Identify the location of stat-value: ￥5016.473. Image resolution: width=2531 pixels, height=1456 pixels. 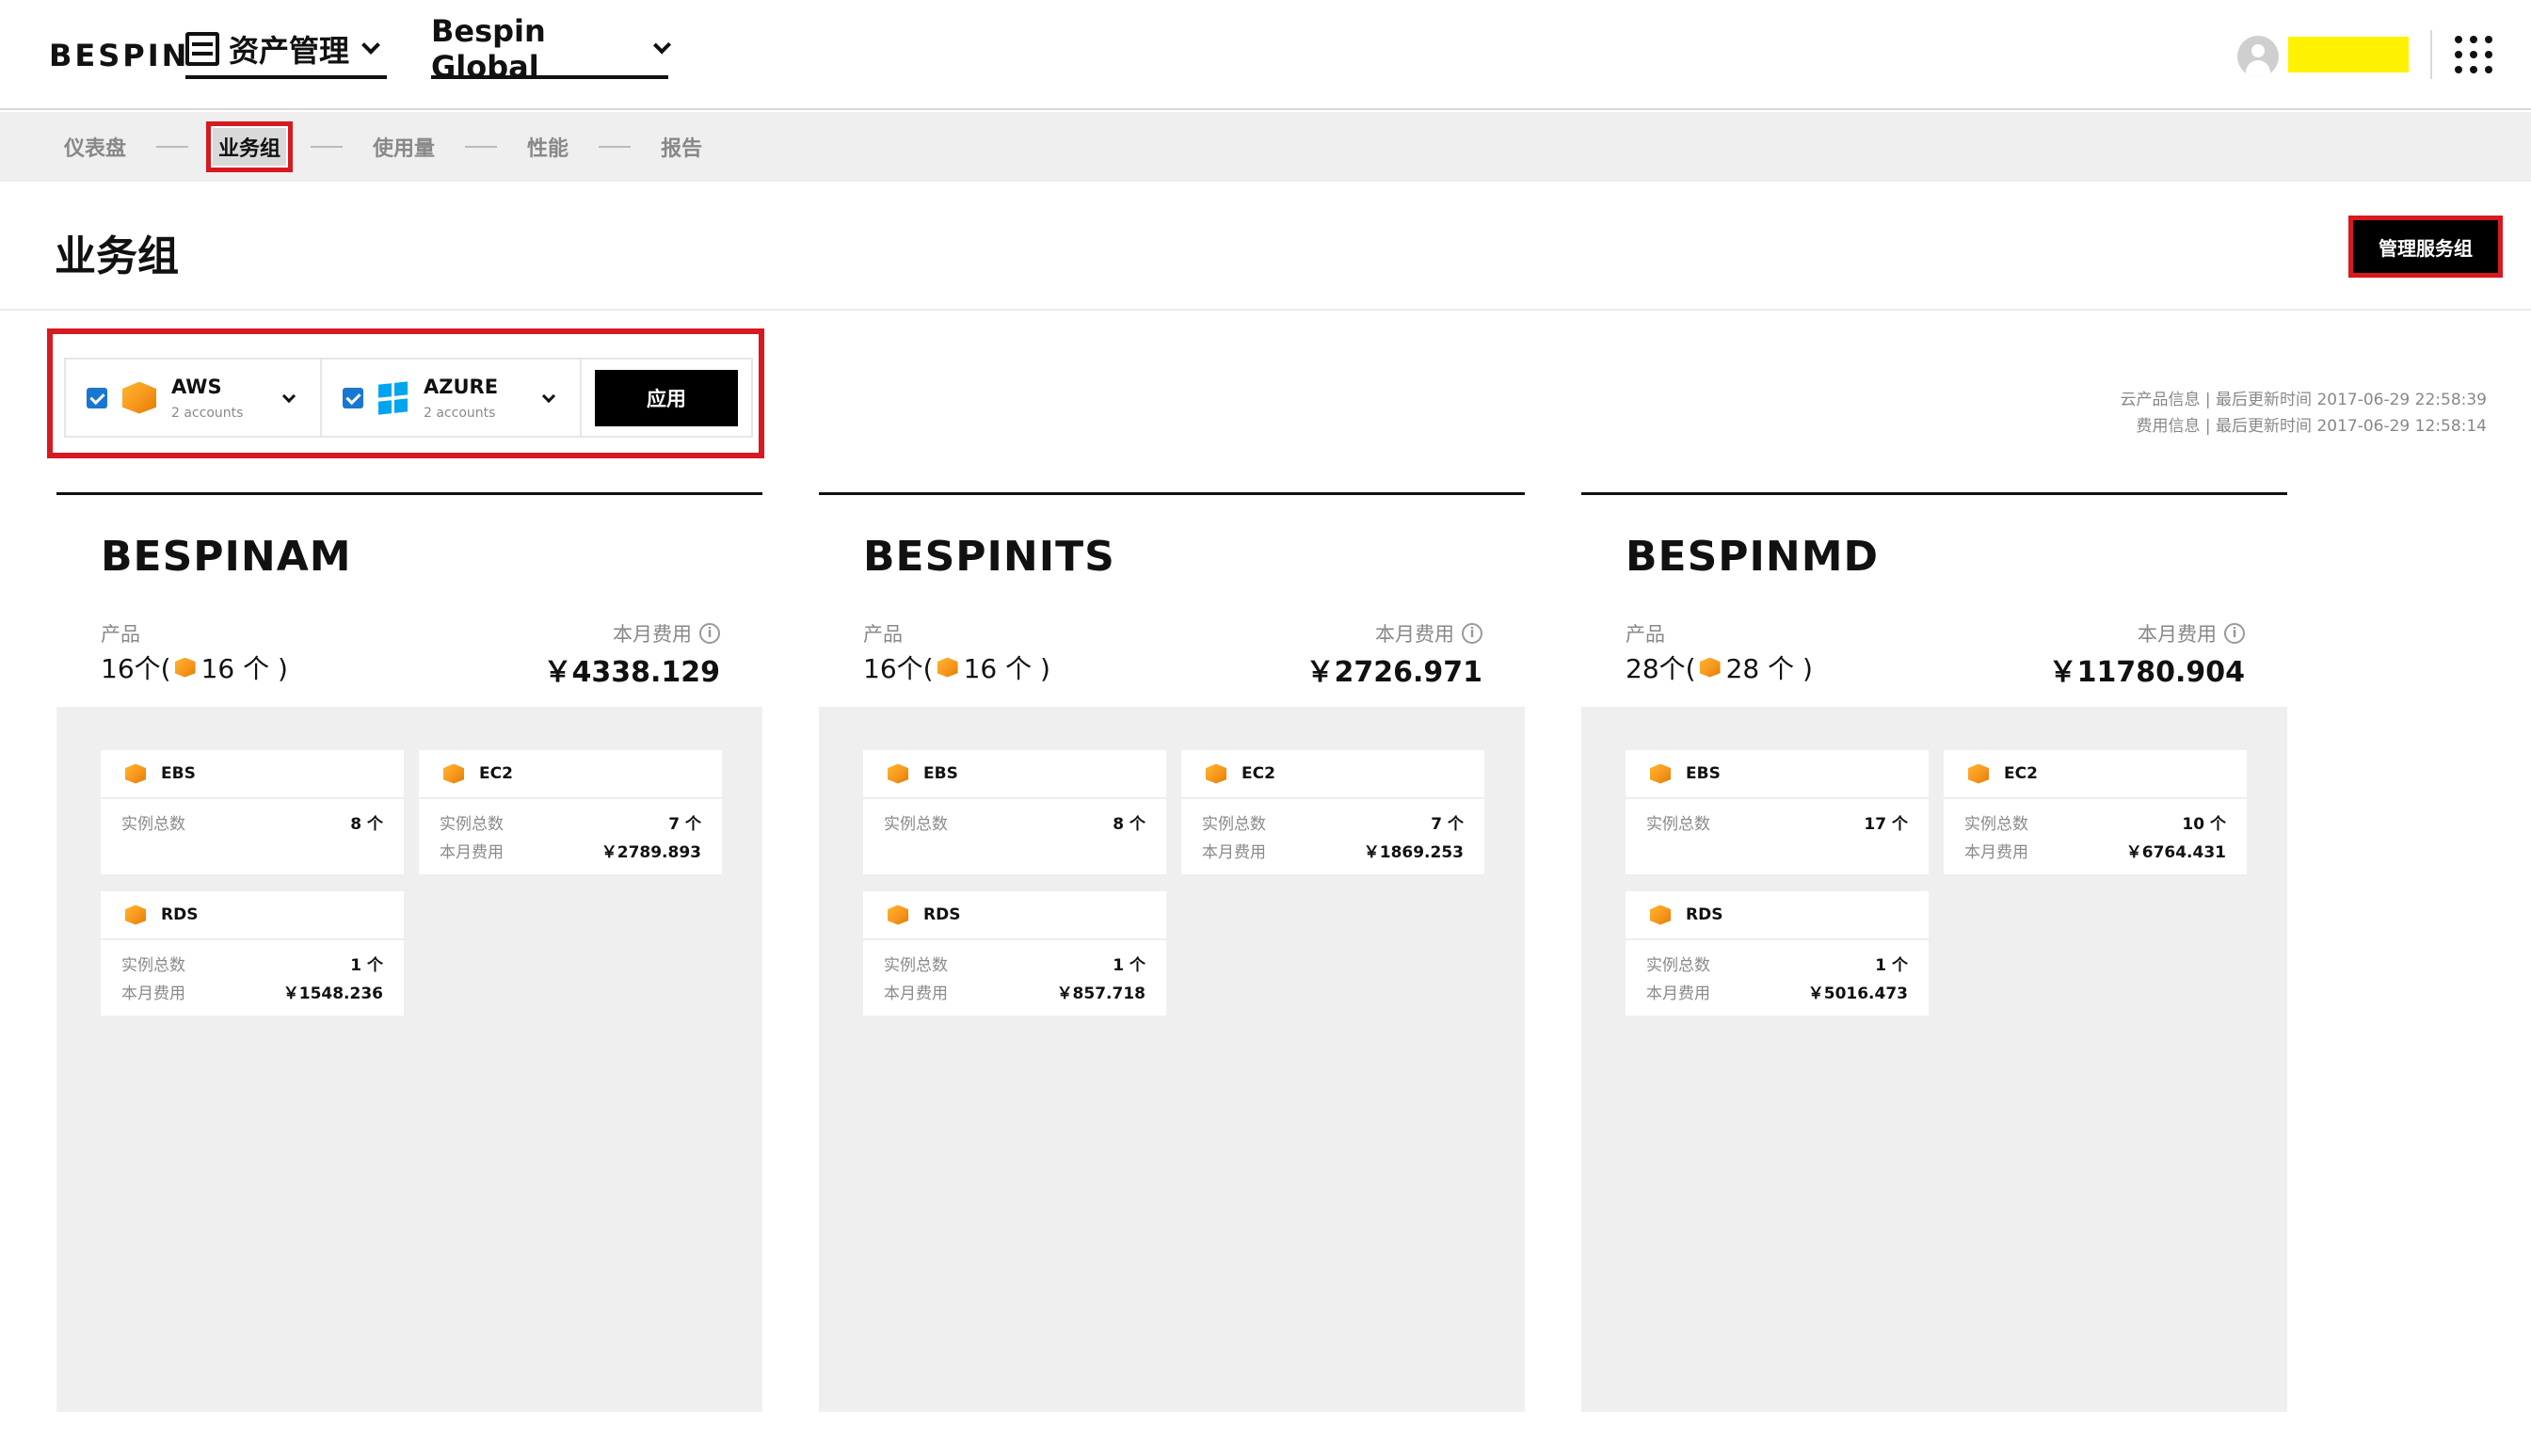
(1857, 993).